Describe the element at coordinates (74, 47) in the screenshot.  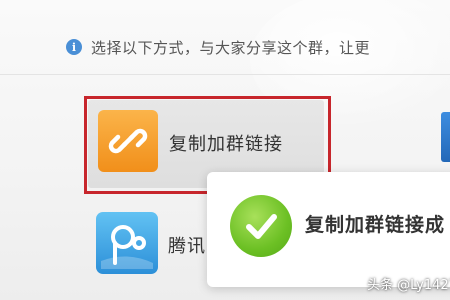
I see `info-icon: i` at that location.